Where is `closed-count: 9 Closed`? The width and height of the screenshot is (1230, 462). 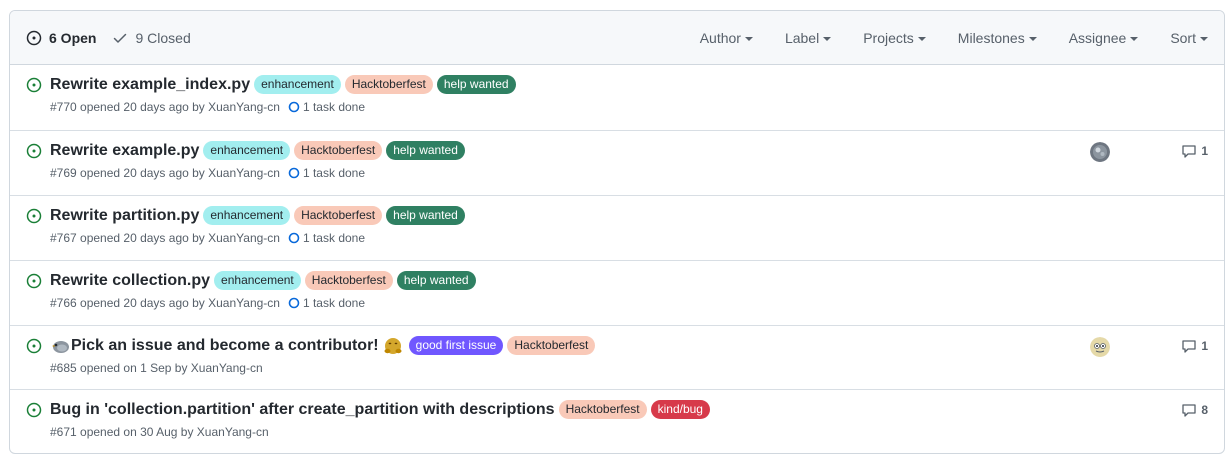
closed-count: 9 Closed is located at coordinates (163, 37).